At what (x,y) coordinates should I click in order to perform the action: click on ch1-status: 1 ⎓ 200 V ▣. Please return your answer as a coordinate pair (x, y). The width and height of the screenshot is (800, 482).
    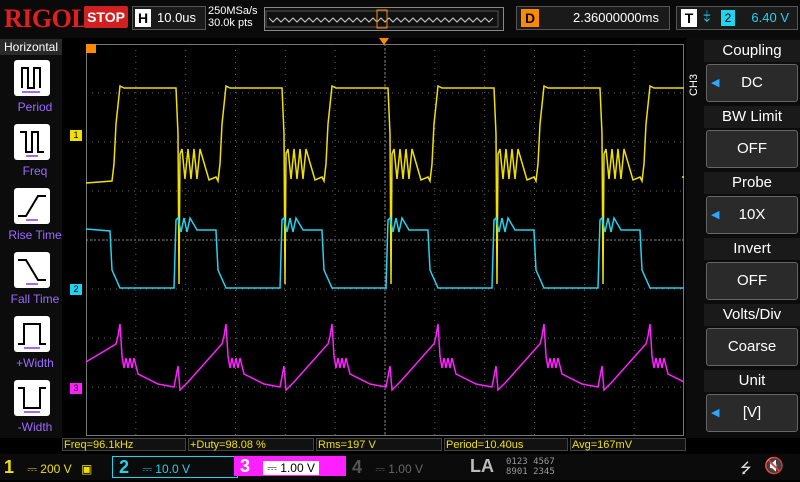
    Looking at the image, I should click on (57, 467).